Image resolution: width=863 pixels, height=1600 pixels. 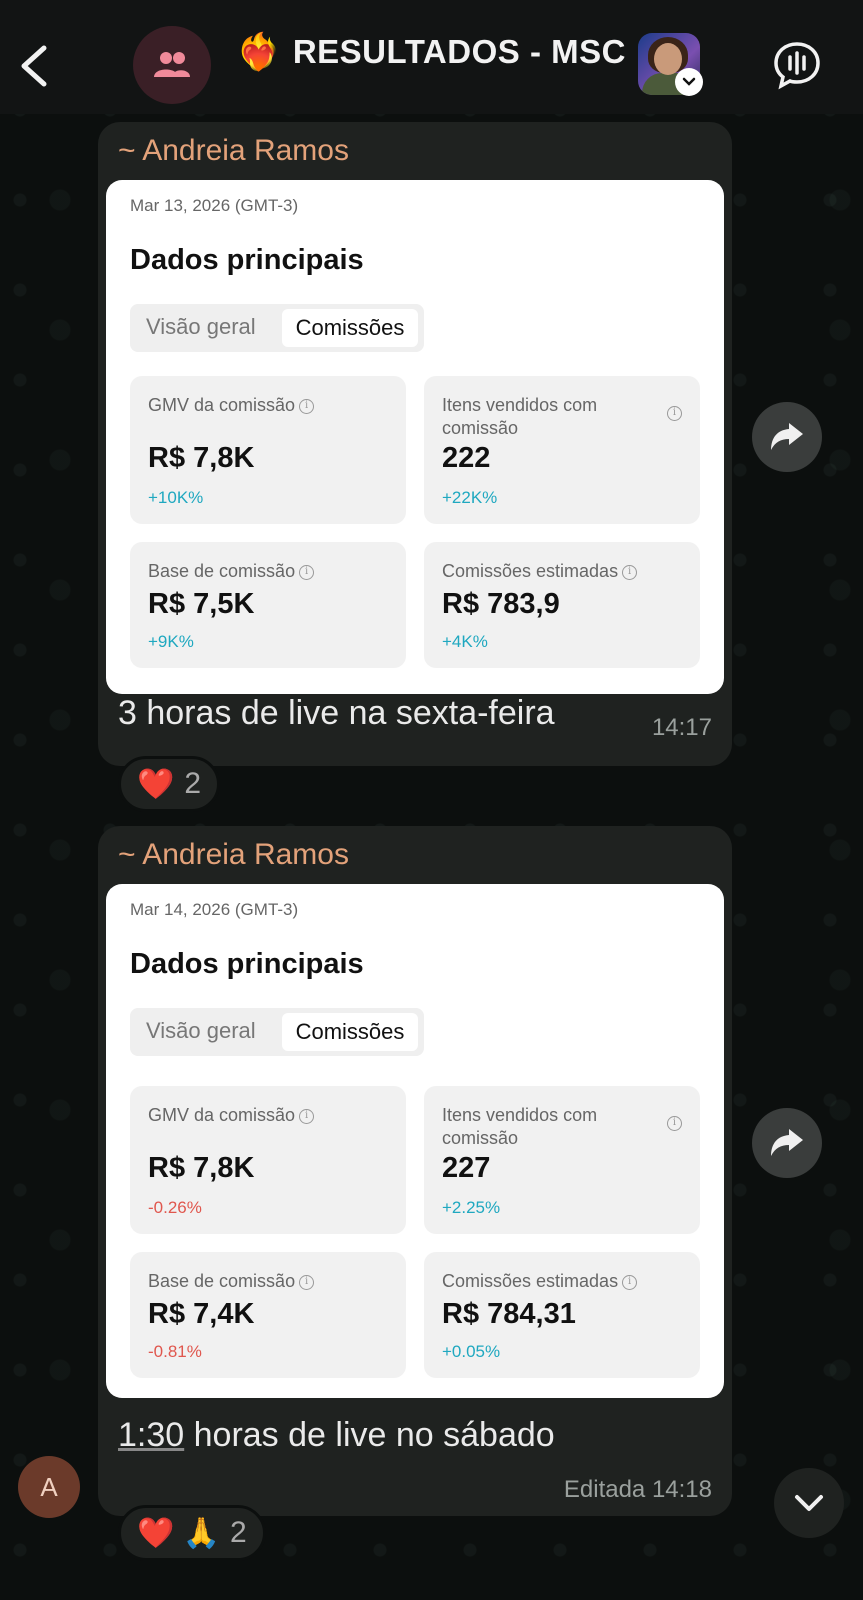 I want to click on metric-value: 227, so click(x=466, y=1168).